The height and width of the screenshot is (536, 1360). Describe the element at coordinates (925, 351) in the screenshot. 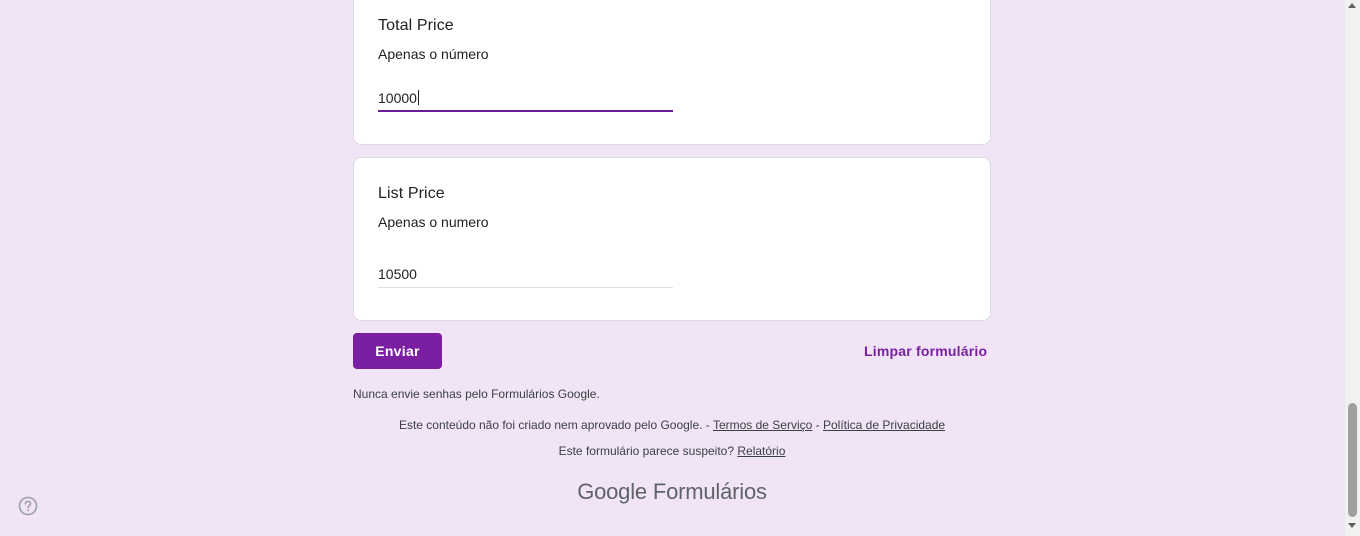

I see `clear-form-button: Limpar formulário` at that location.